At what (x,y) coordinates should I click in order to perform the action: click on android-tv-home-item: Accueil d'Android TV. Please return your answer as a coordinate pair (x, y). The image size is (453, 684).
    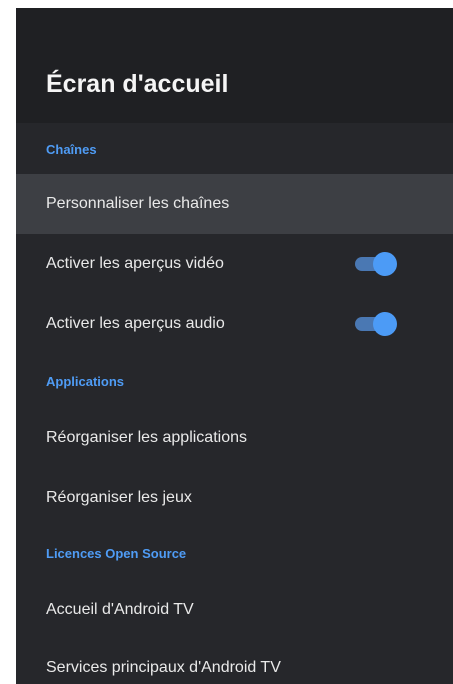
    Looking at the image, I should click on (234, 610).